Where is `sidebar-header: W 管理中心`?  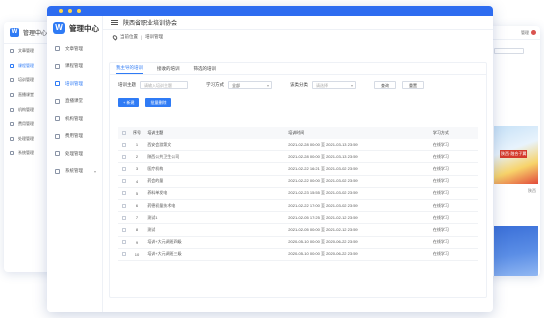 sidebar-header: W 管理中心 is located at coordinates (74, 28).